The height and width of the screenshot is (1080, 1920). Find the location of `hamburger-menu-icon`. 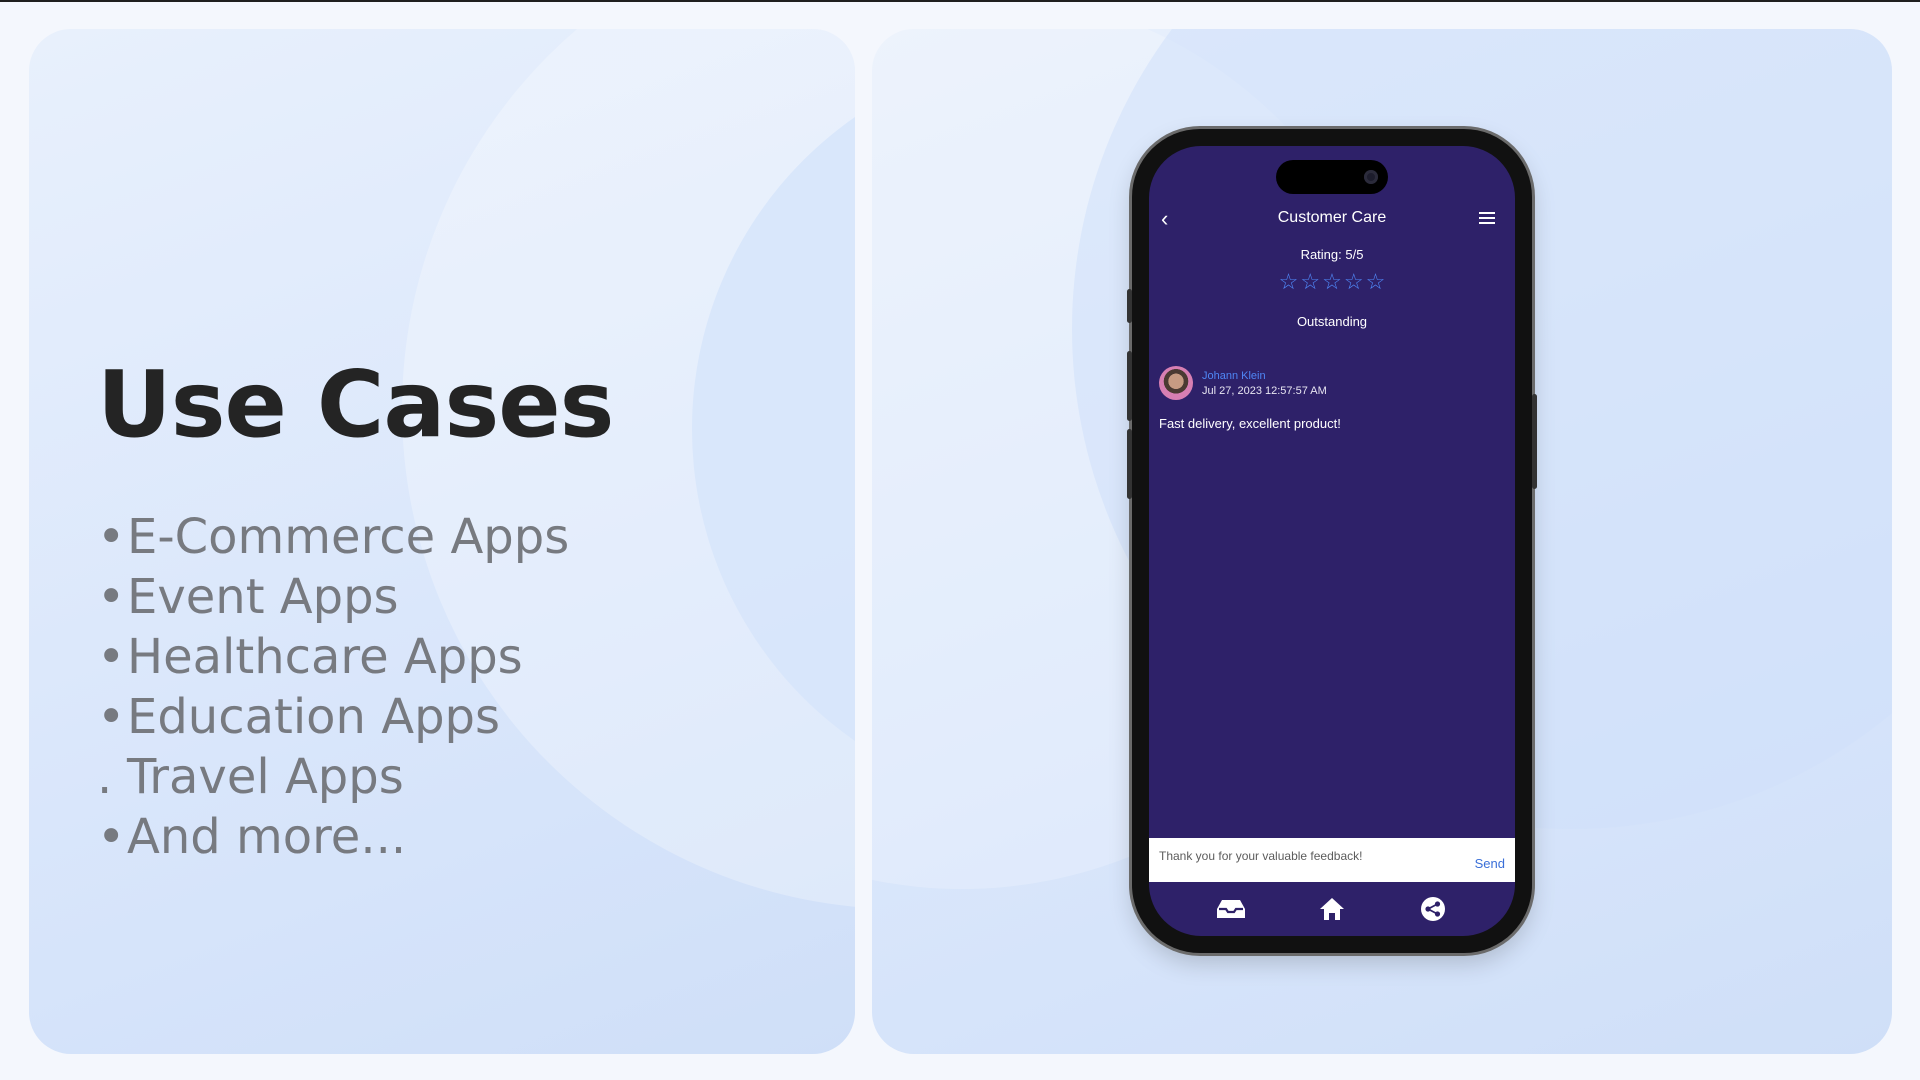

hamburger-menu-icon is located at coordinates (1487, 219).